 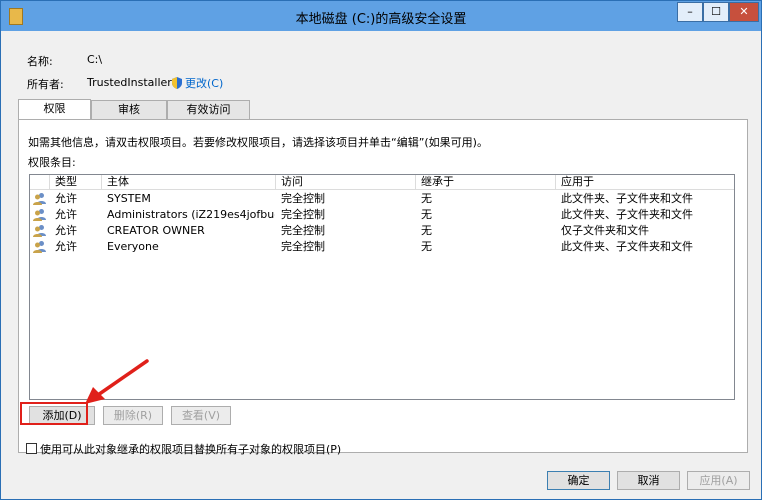 What do you see at coordinates (690, 12) in the screenshot?
I see `minimize-button: –` at bounding box center [690, 12].